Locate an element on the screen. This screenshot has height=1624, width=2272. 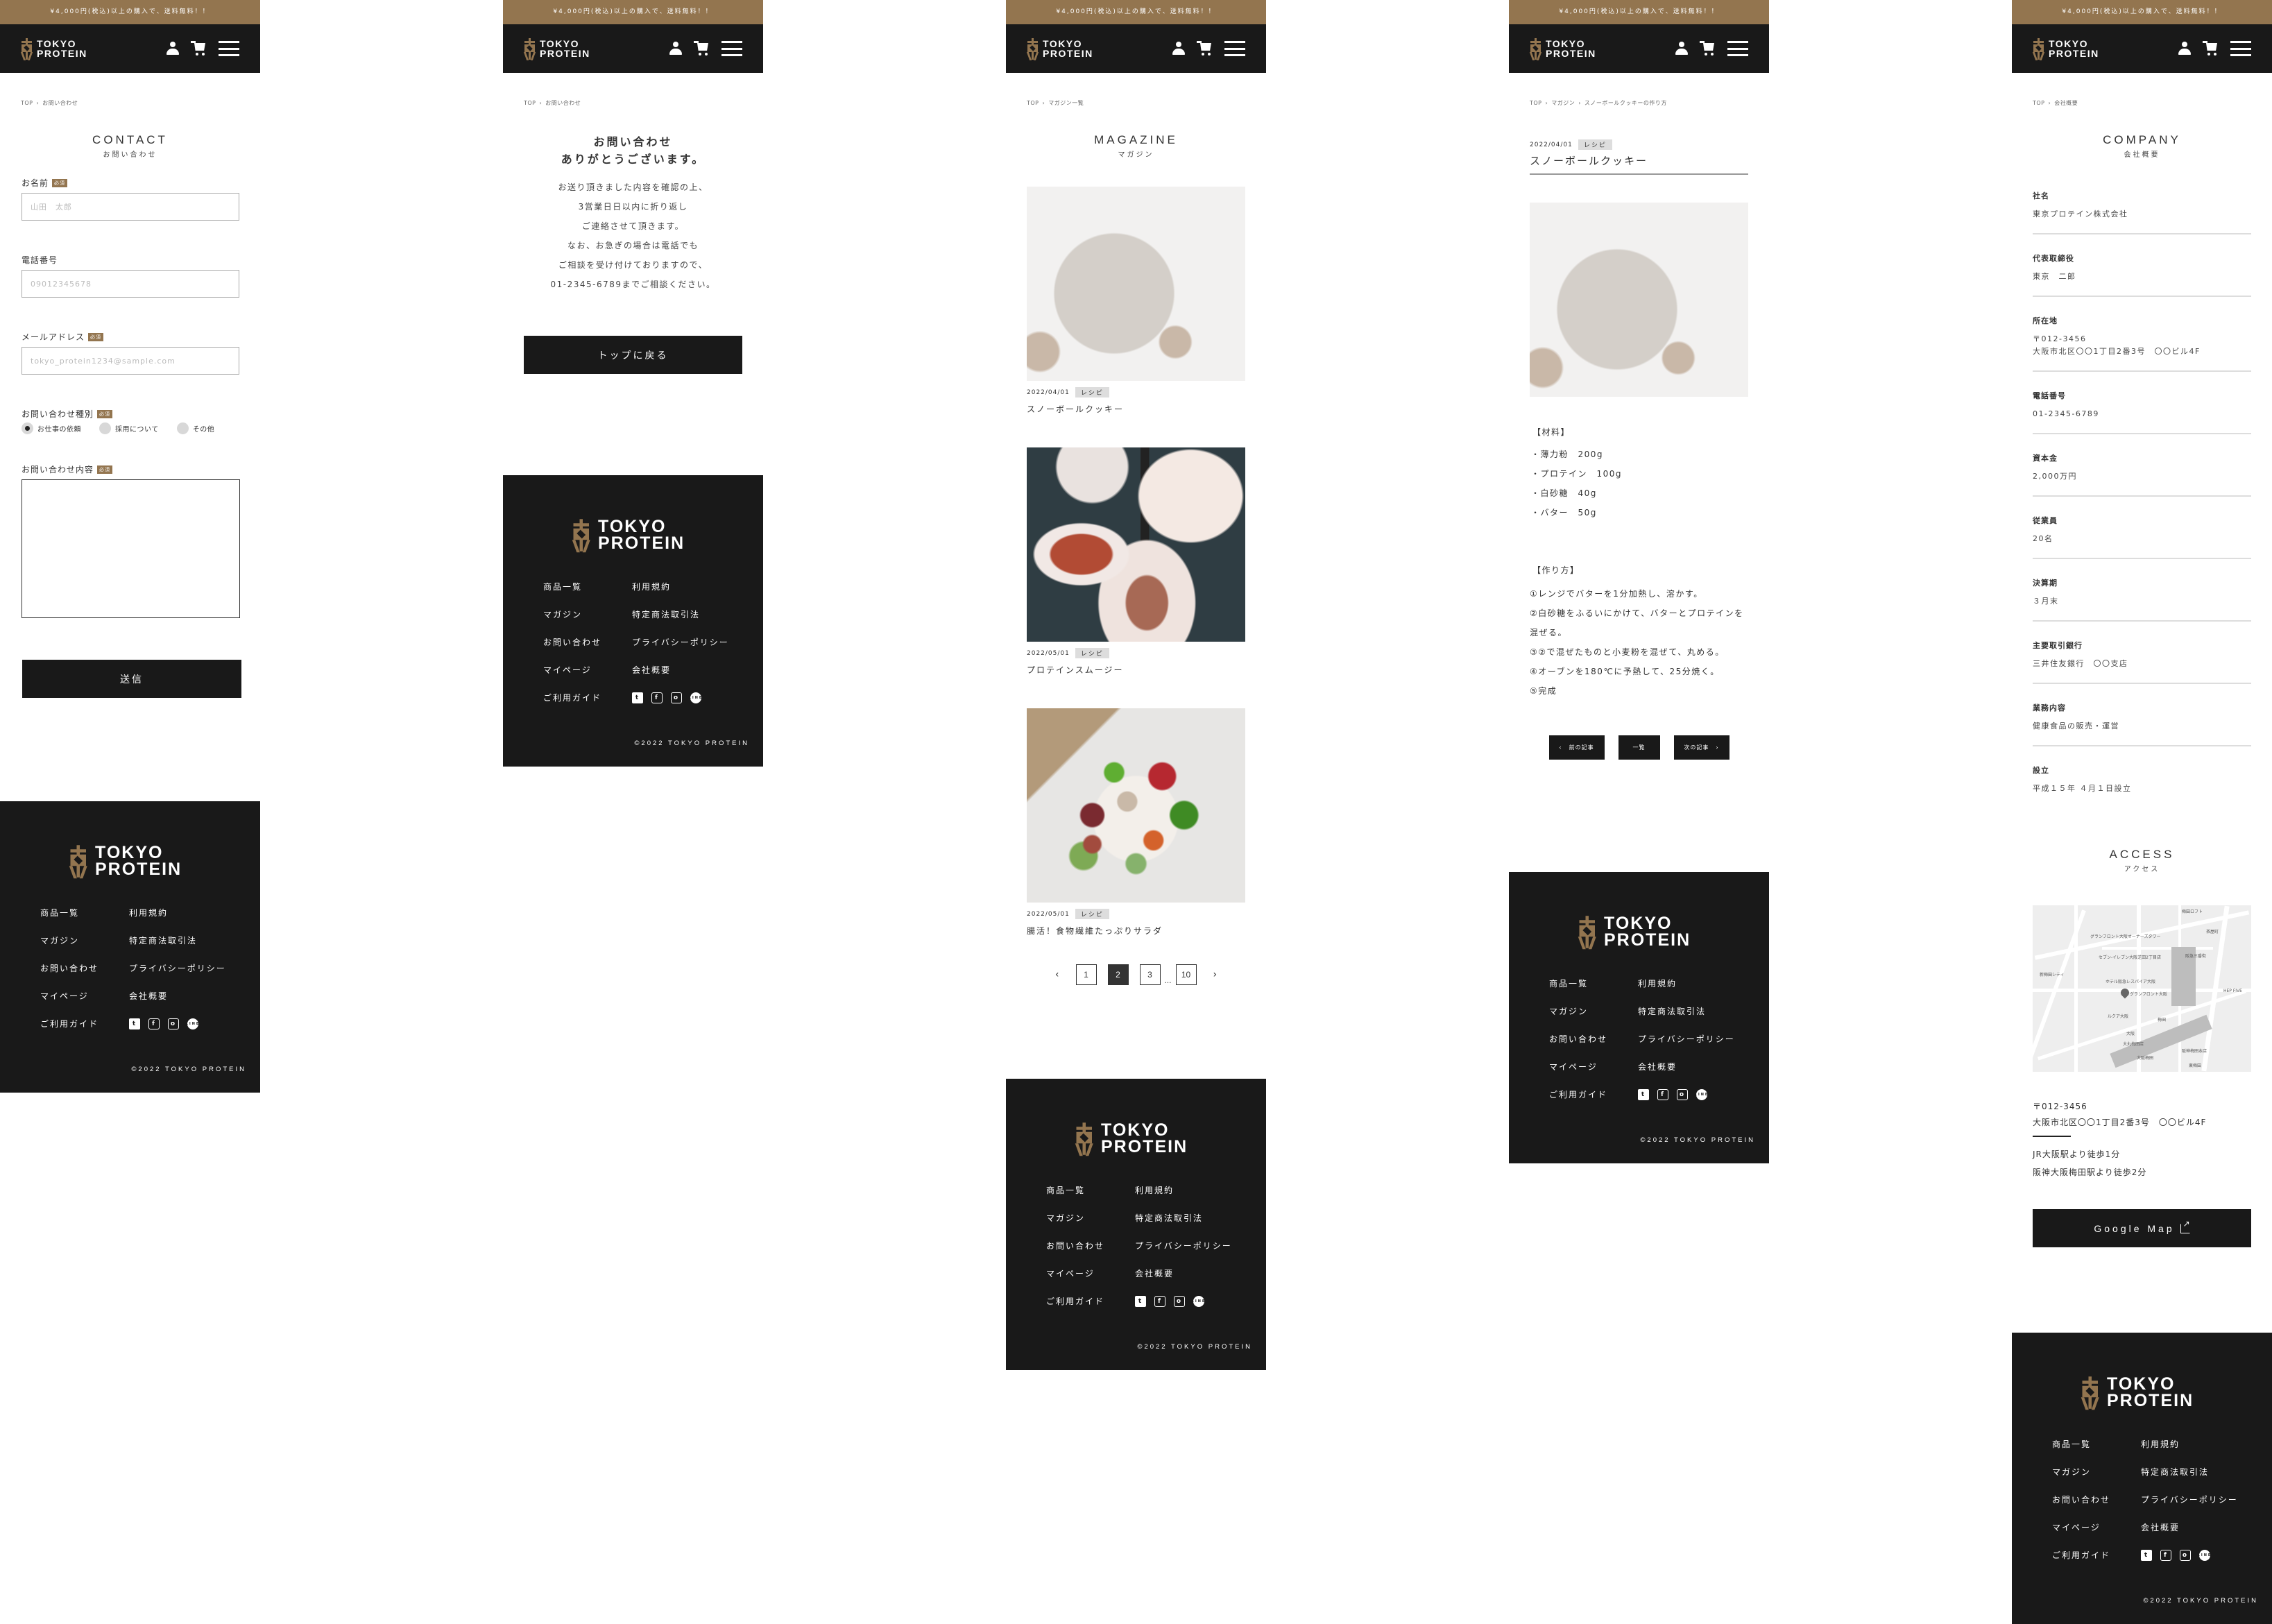
article-card: 2022/05/01 レシピ 腸活！食物繊維たっぷりサラダ is located at coordinates (1136, 823).